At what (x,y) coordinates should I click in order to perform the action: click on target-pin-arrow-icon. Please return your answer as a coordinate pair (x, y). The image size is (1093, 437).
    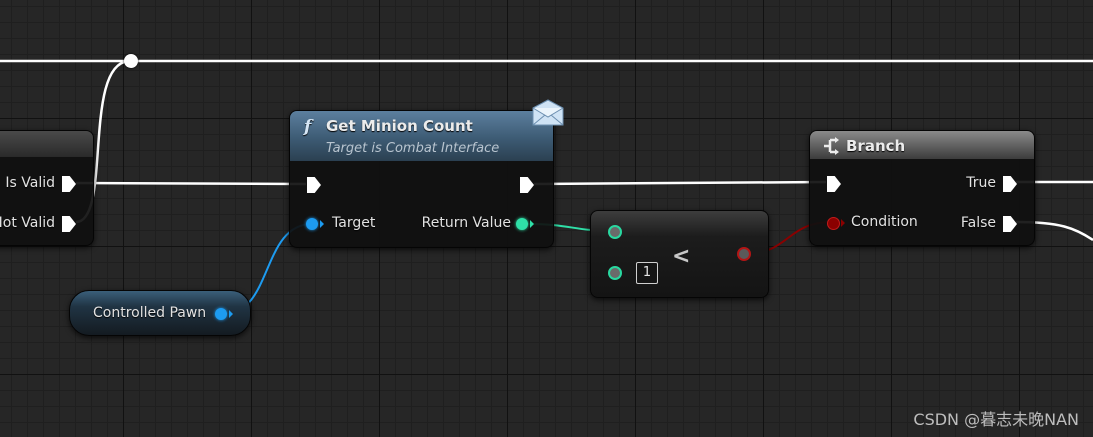
    Looking at the image, I should click on (322, 224).